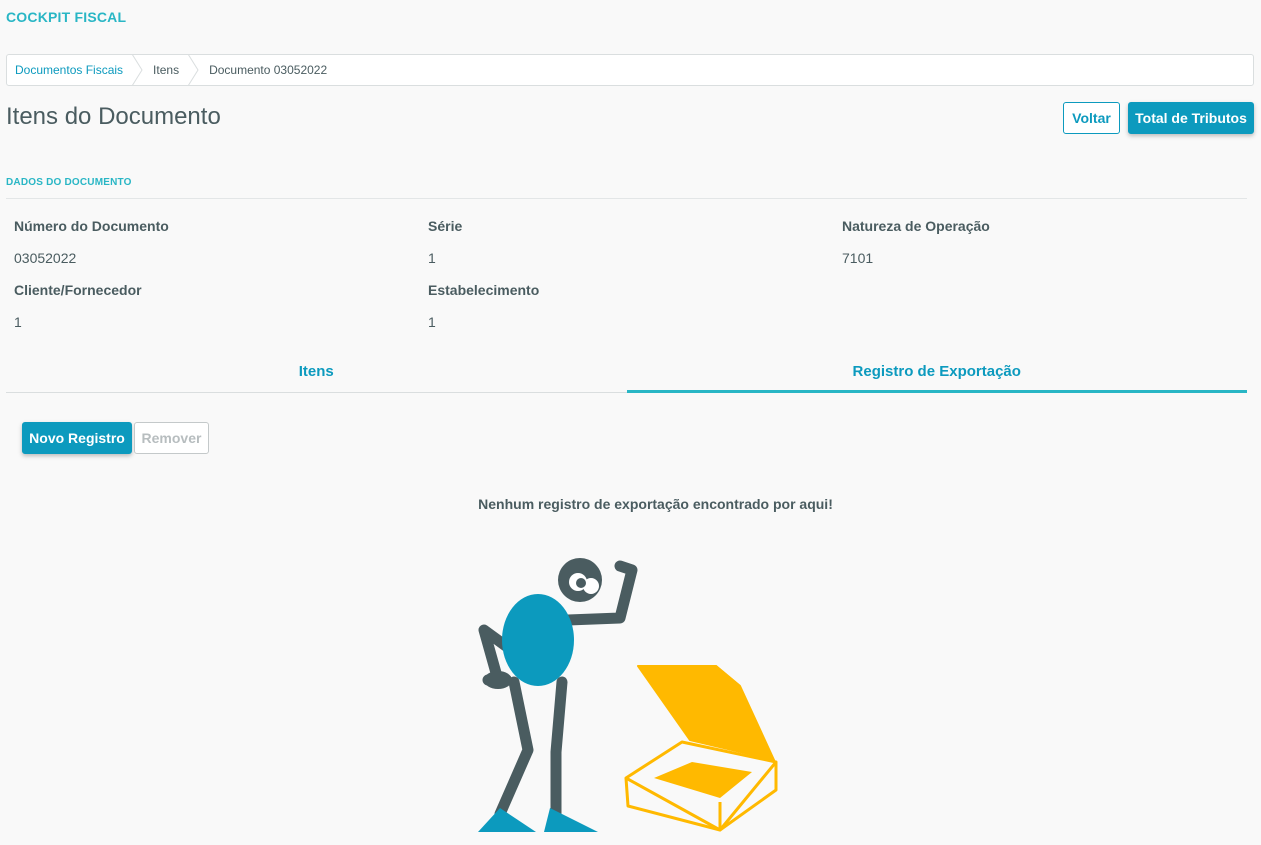  Describe the element at coordinates (171, 438) in the screenshot. I see `remover-button: Remover` at that location.